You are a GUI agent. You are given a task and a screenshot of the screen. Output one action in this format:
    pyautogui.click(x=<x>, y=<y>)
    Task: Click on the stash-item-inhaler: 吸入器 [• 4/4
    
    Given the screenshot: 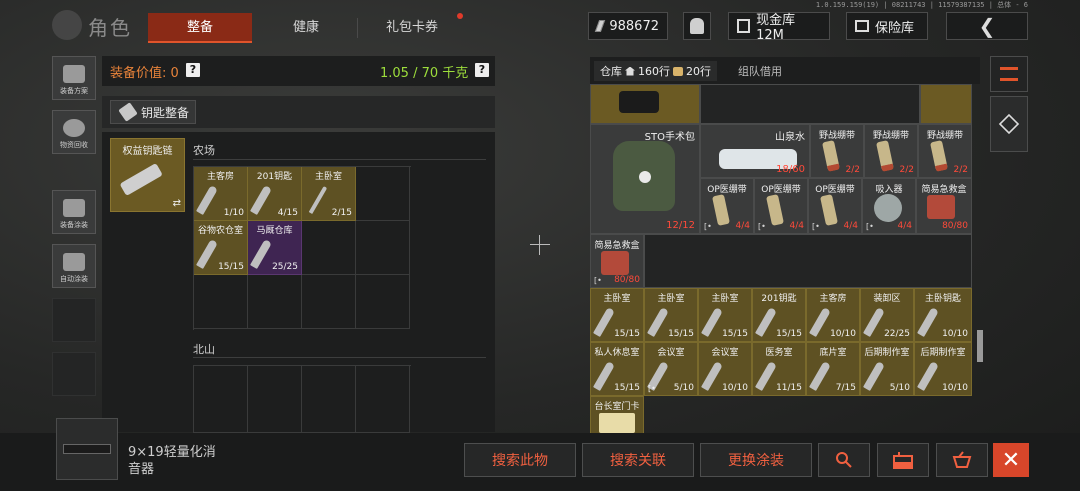 What is the action you would take?
    pyautogui.click(x=889, y=206)
    